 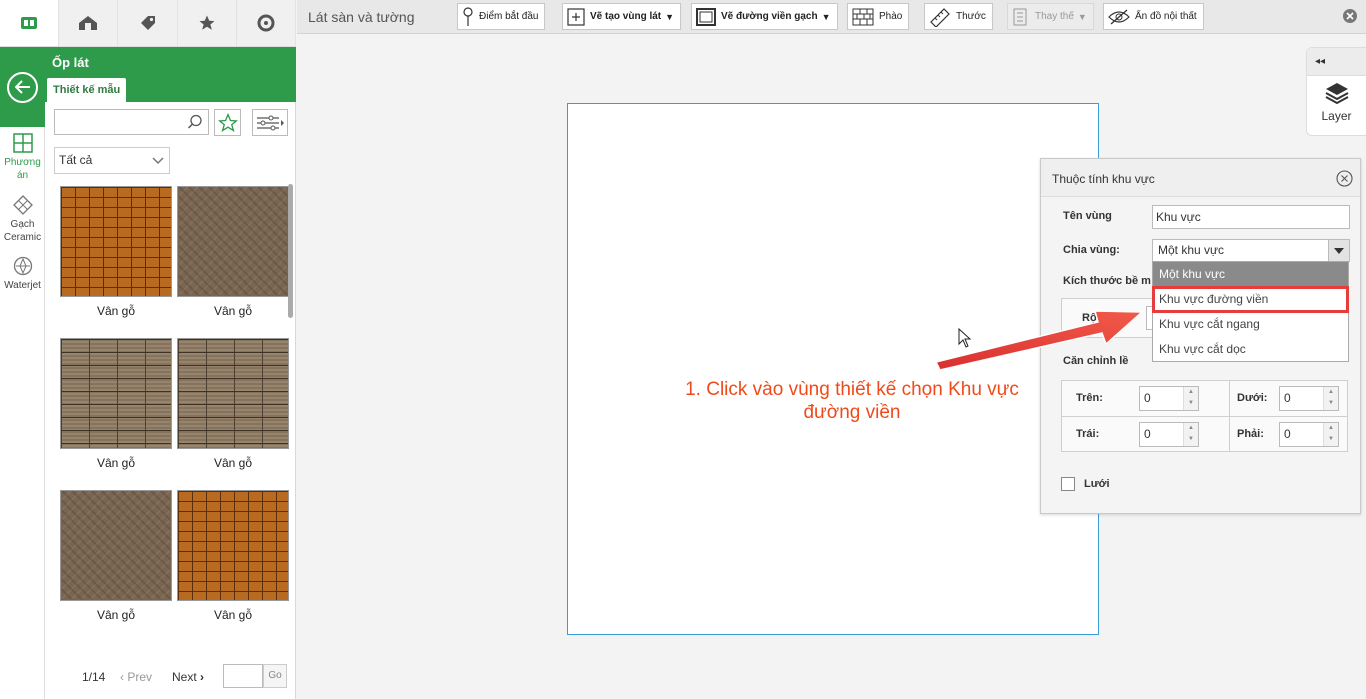 What do you see at coordinates (852, 412) in the screenshot?
I see `annotation-line-2: đường viền` at bounding box center [852, 412].